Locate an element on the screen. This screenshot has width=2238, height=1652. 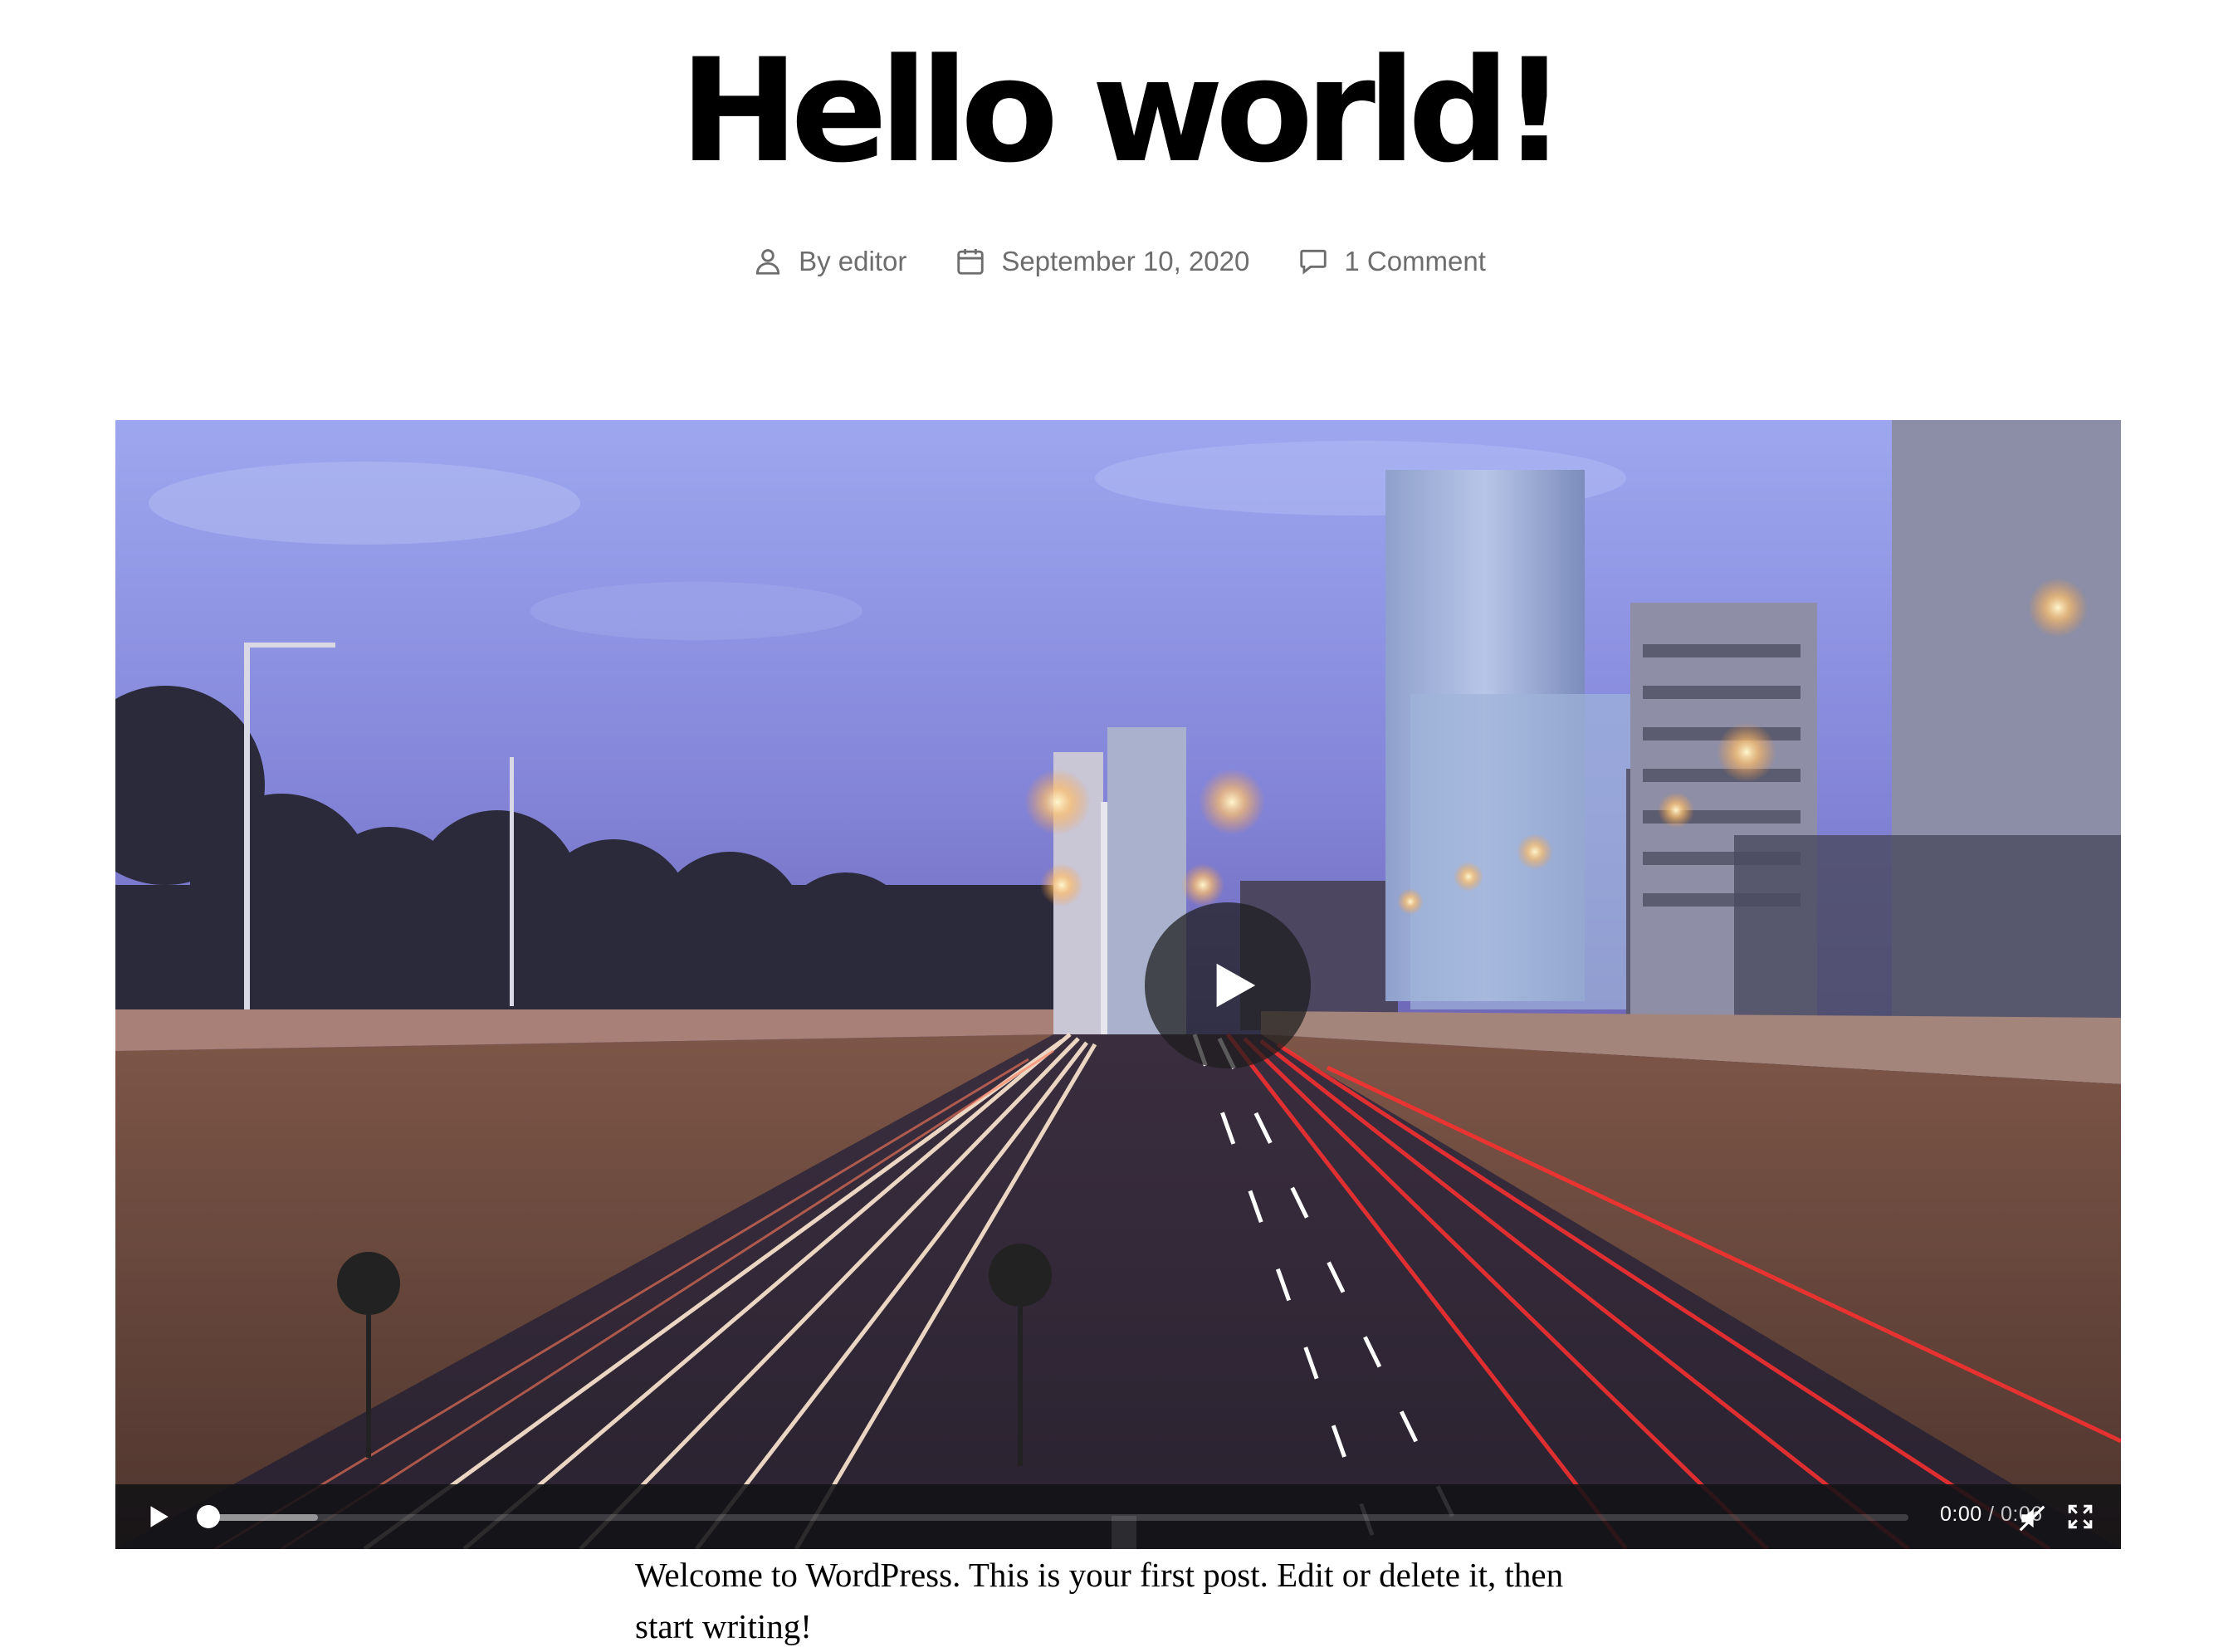
comments-link: 1 Comment is located at coordinates (1415, 261).